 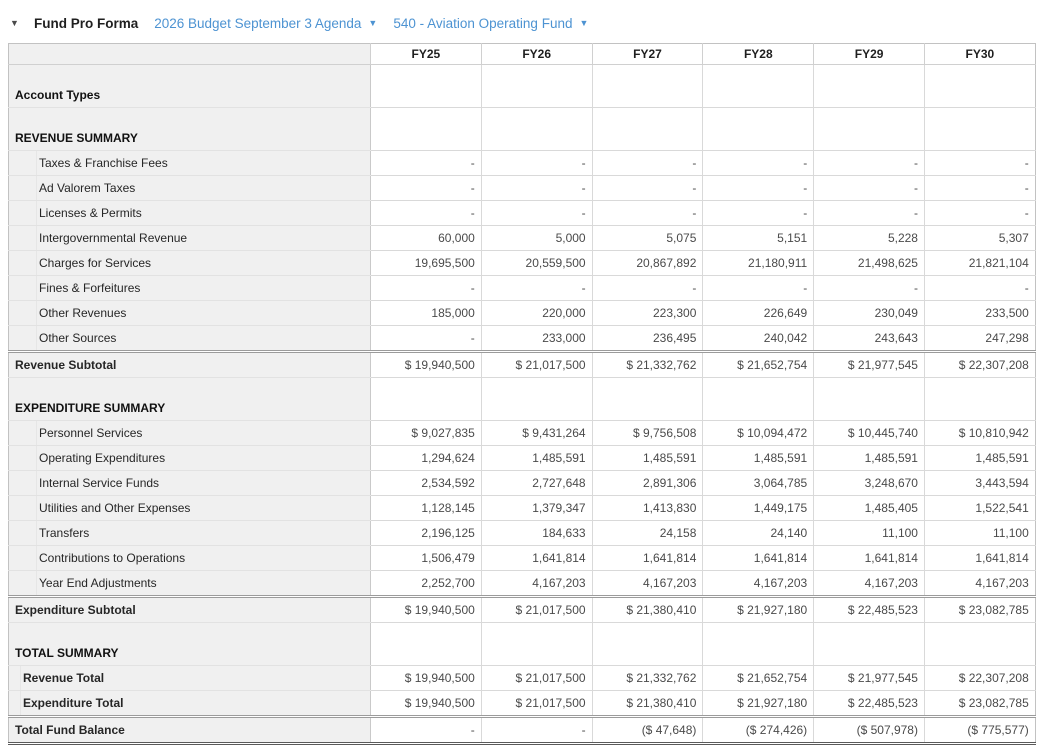 I want to click on cell-fy25: $ 19,940,500, so click(x=426, y=703).